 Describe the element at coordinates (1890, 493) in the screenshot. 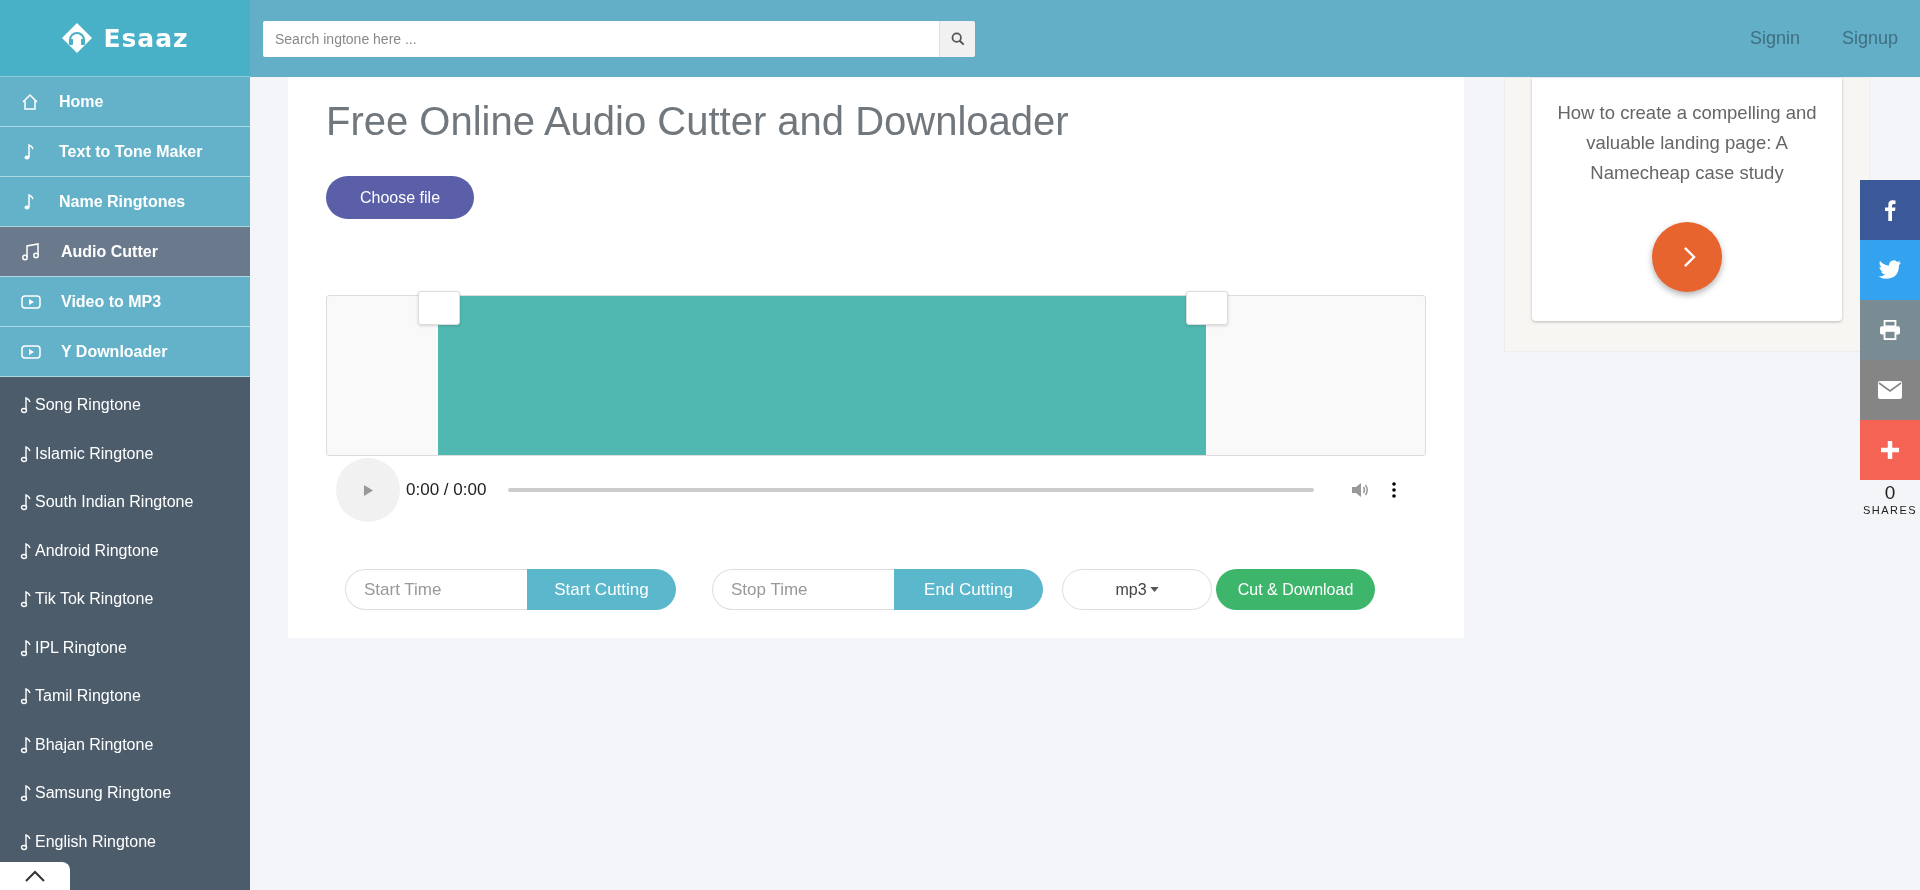

I see `share-count: 0` at that location.